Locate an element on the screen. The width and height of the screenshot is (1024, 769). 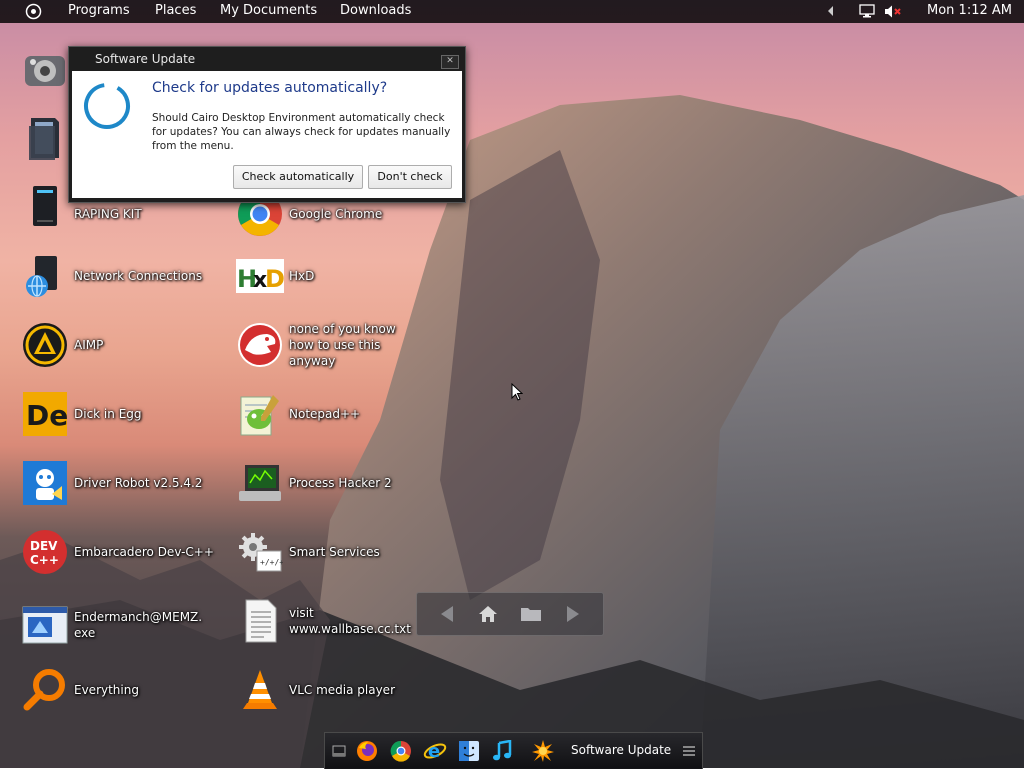
svg-text: D is located at coordinates (274, 279).